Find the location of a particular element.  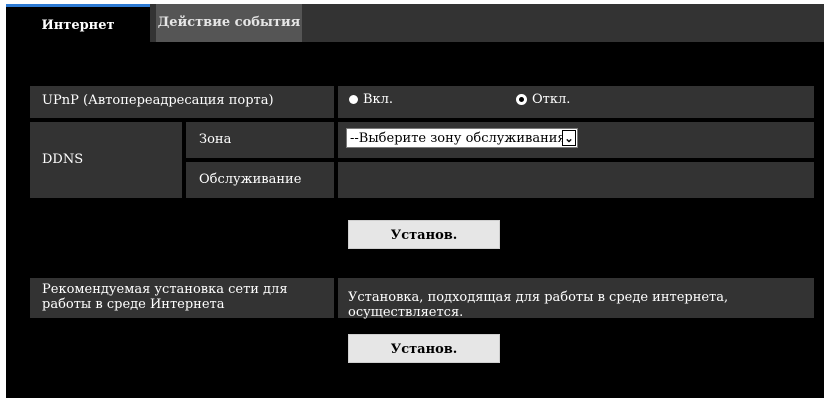

radio-selected-icon is located at coordinates (521, 99).